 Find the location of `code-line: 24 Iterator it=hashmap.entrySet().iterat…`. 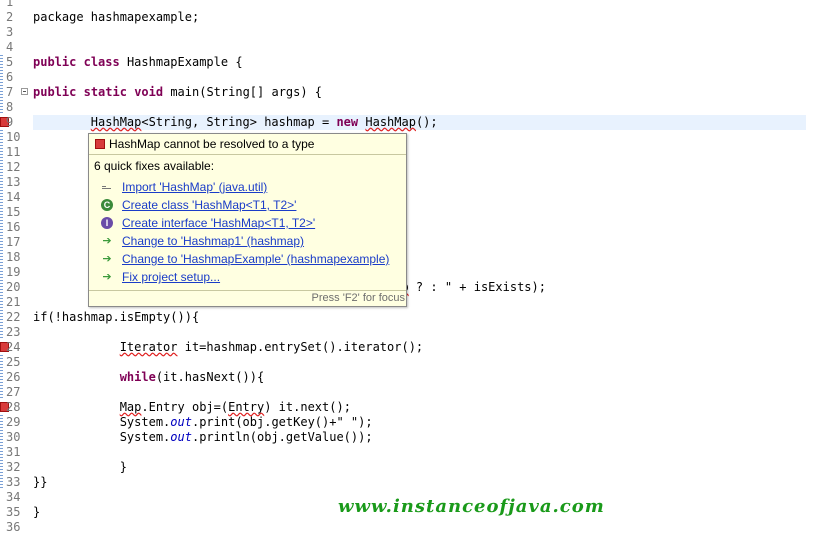

code-line: 24 Iterator it=hashmap.entrySet().iterat… is located at coordinates (408, 347).